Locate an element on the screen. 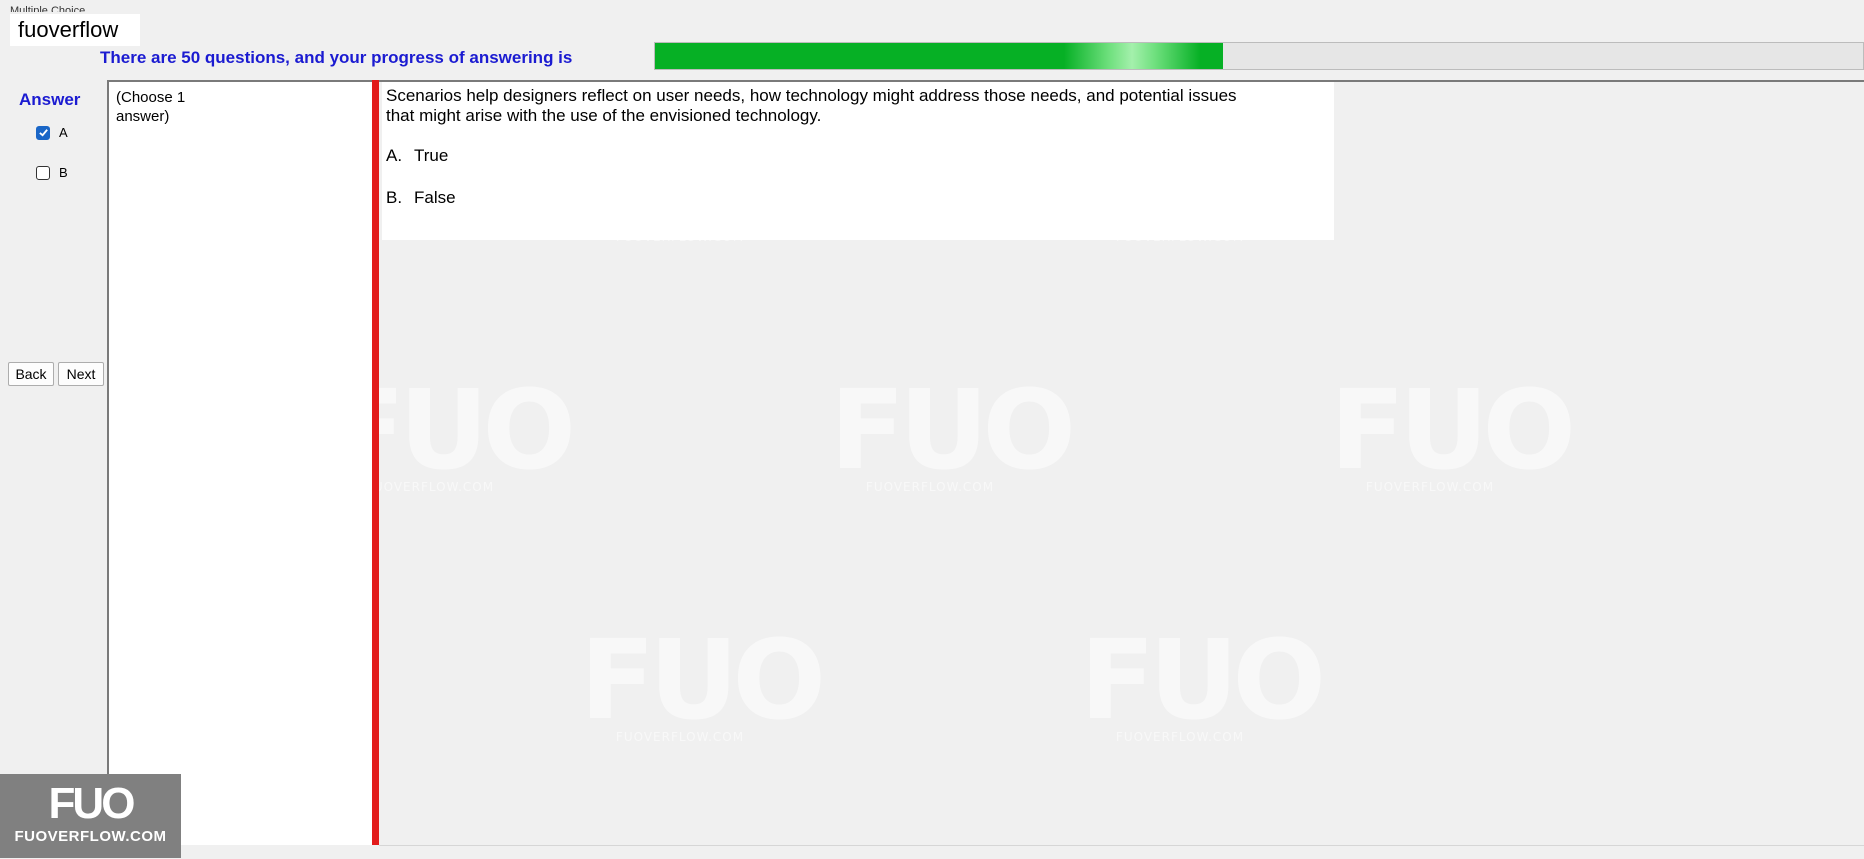 This screenshot has height=859, width=1864. progress-bar is located at coordinates (1259, 56).